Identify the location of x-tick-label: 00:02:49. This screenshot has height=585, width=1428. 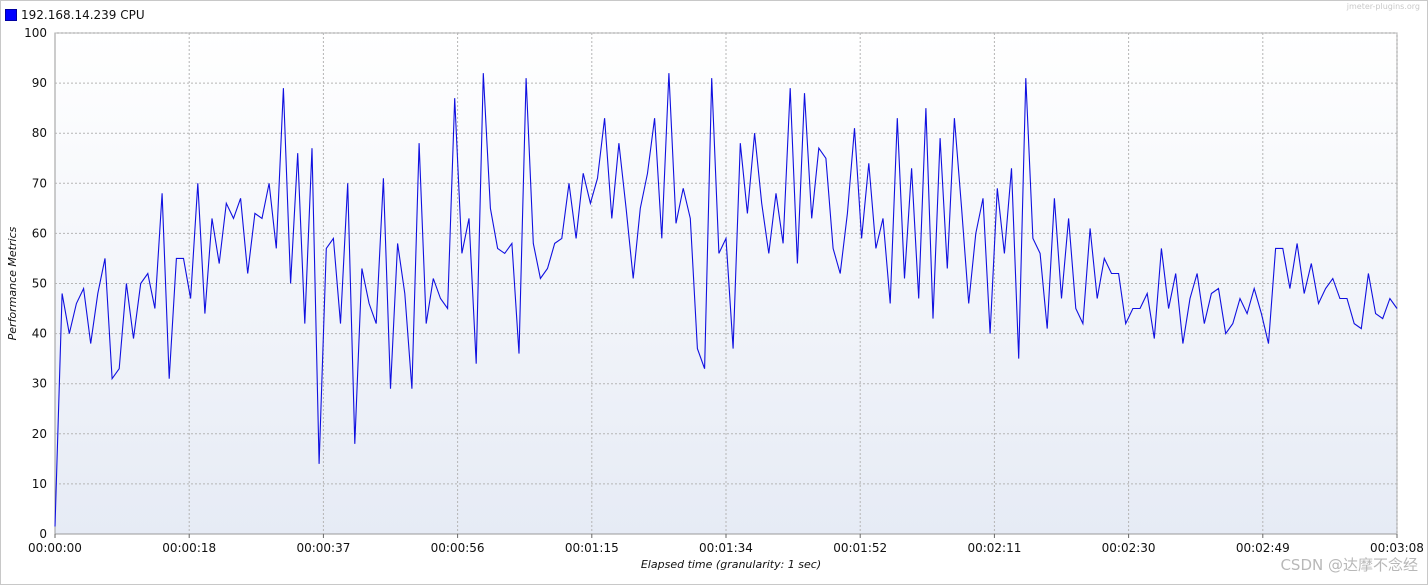
(1263, 548).